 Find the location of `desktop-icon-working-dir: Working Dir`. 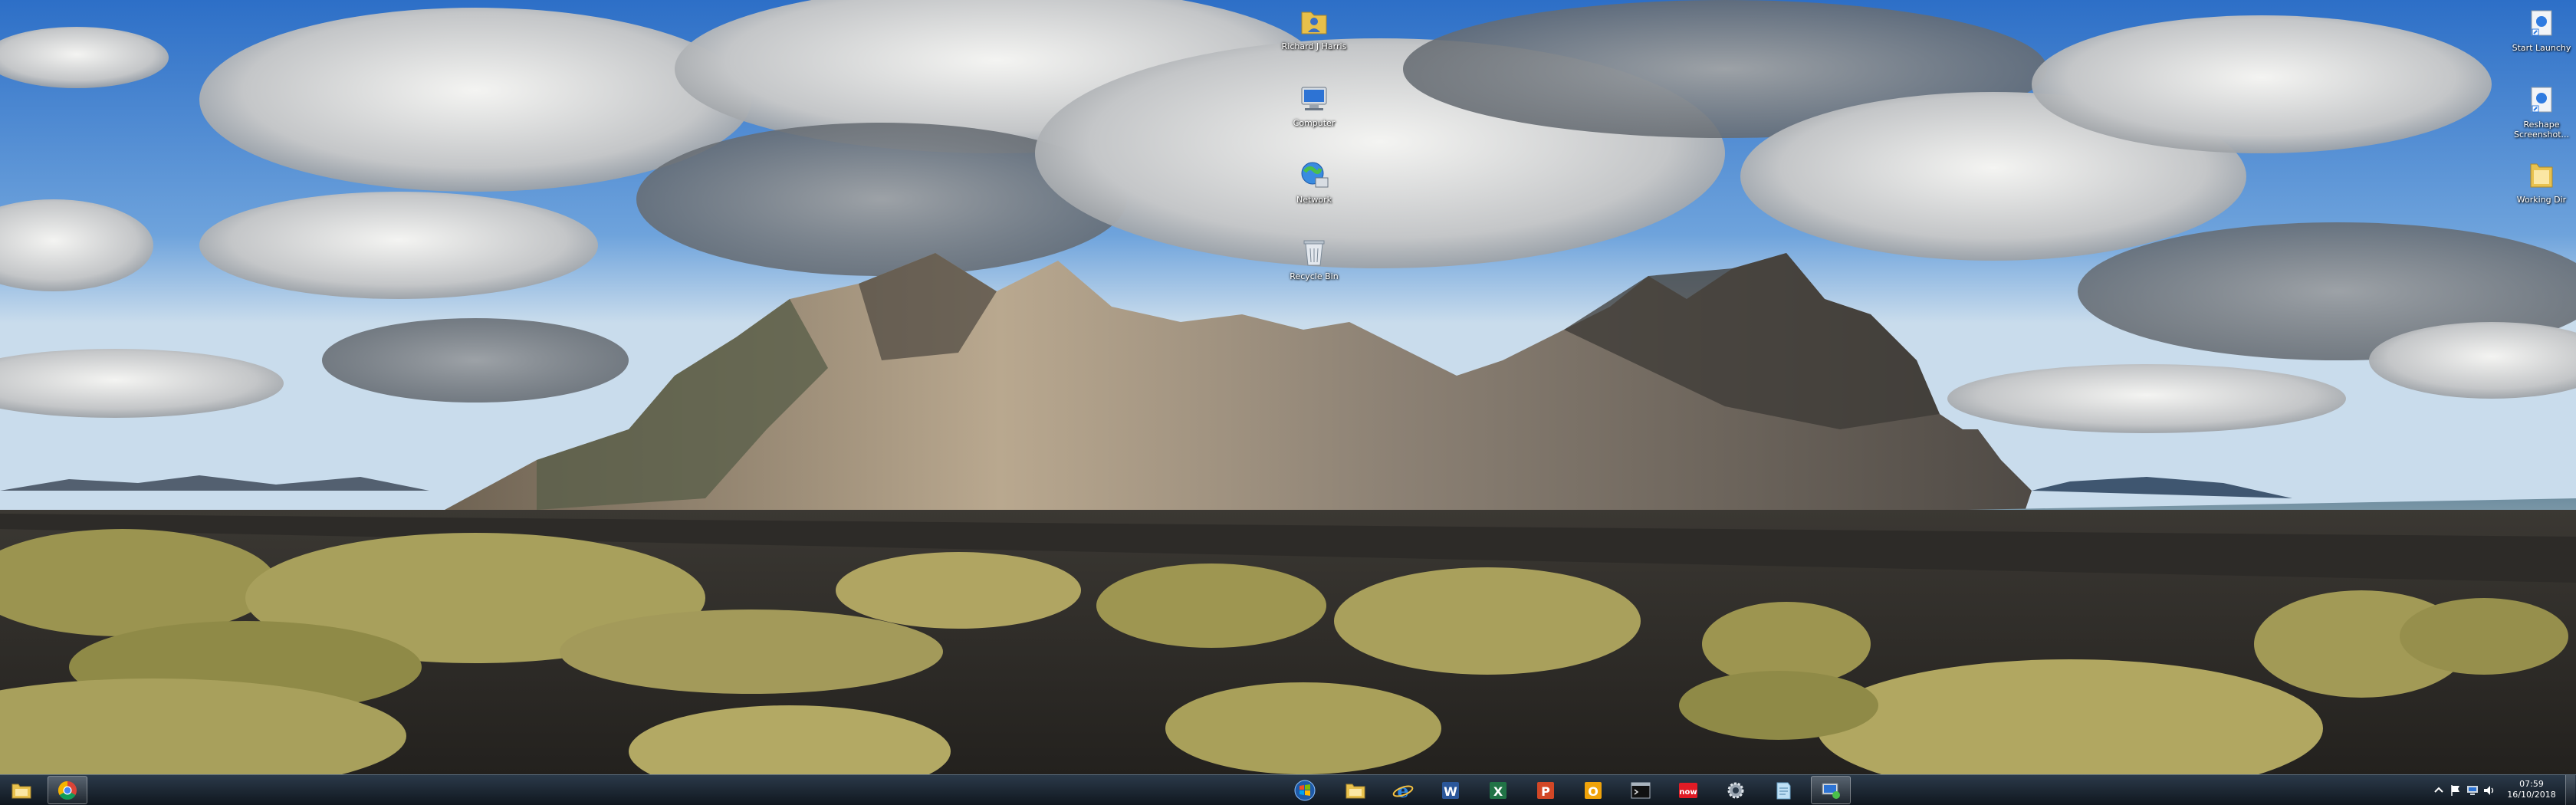

desktop-icon-working-dir: Working Dir is located at coordinates (2537, 182).